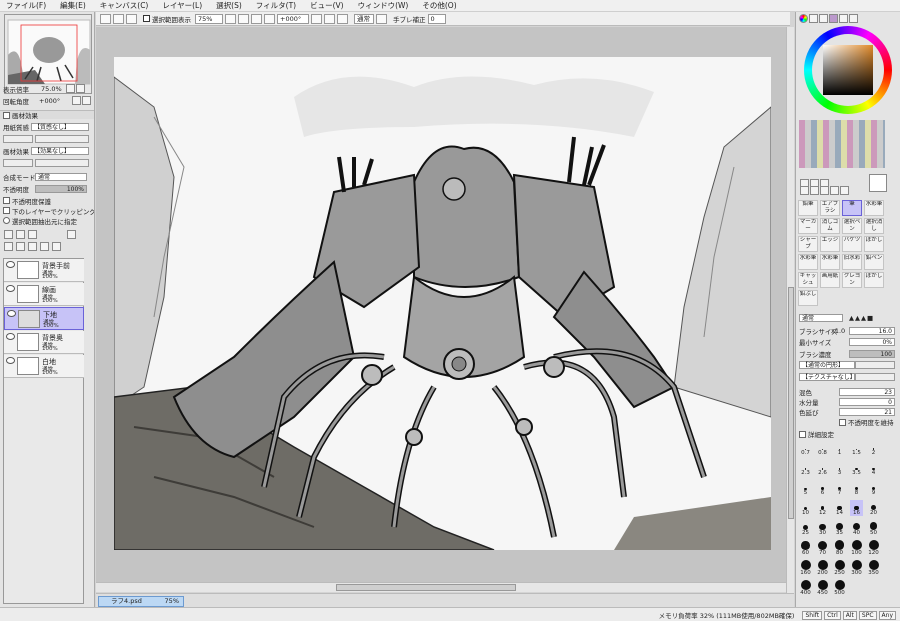 This screenshot has width=900, height=621. What do you see at coordinates (856, 468) in the screenshot?
I see `brush-size-preset: 3.5` at bounding box center [856, 468].